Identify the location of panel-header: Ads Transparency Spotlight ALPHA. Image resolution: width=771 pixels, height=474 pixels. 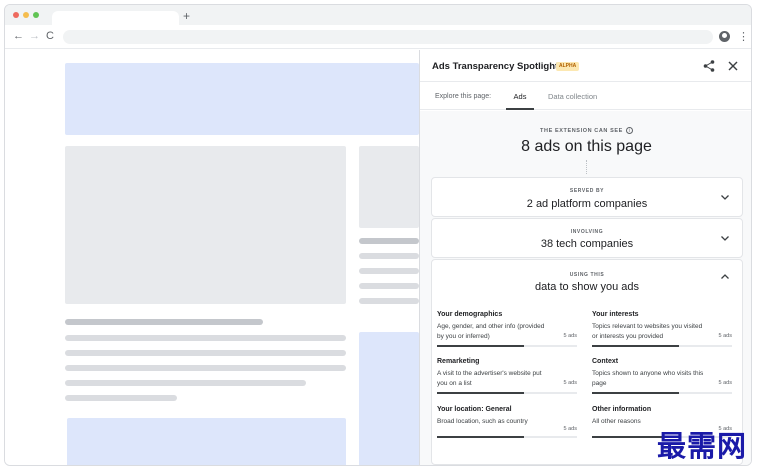
(585, 66).